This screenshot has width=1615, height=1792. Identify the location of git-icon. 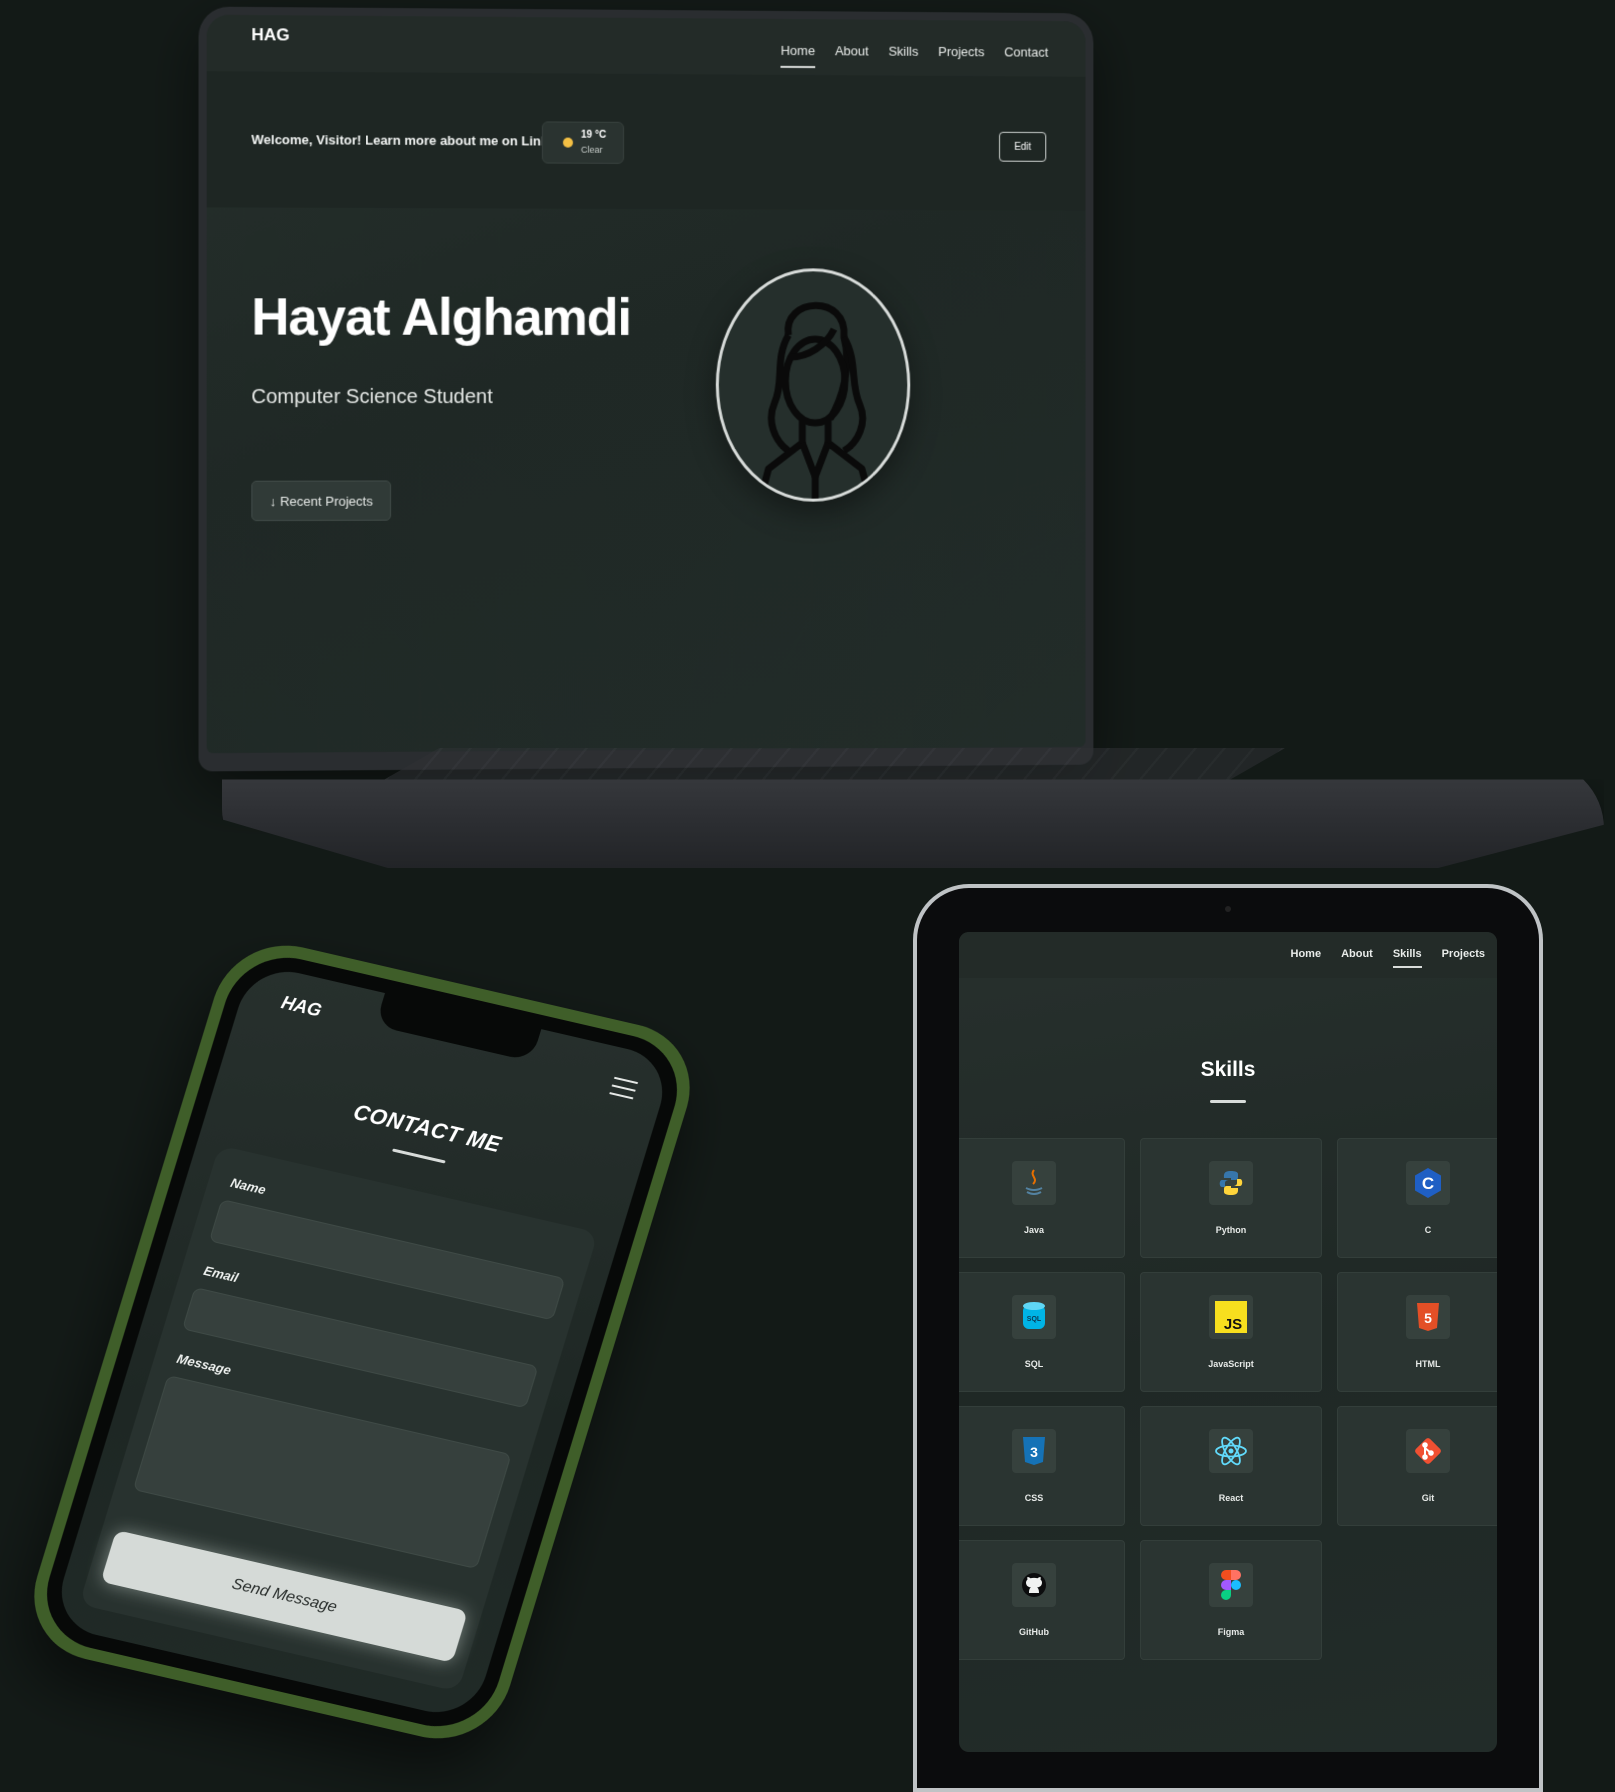
(1428, 1451).